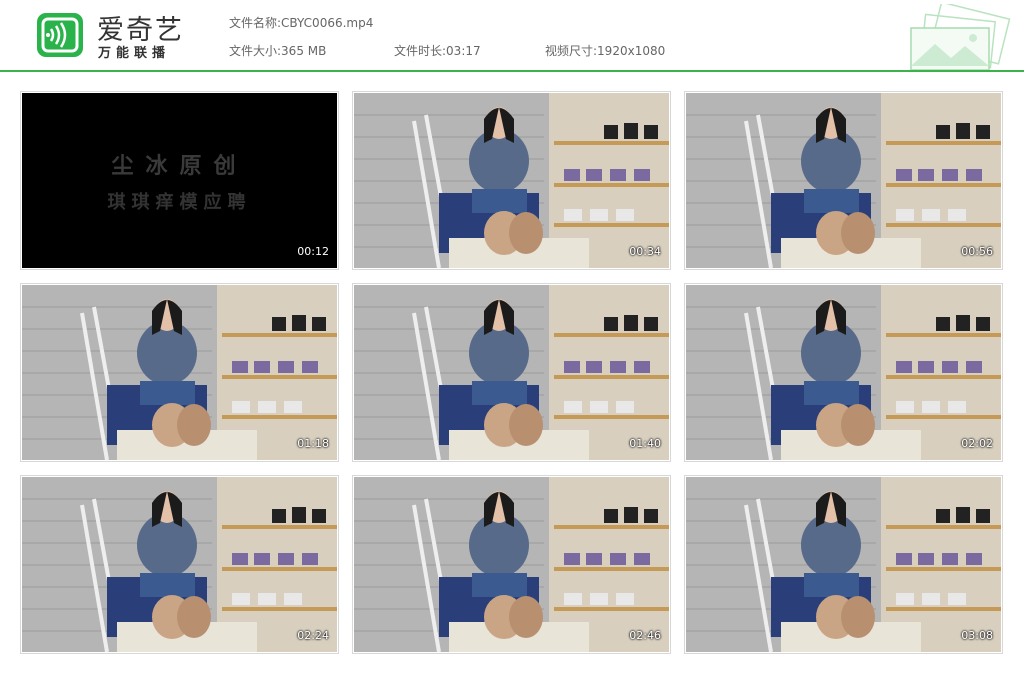  I want to click on thumbnail-timestamp: 02:46, so click(645, 635).